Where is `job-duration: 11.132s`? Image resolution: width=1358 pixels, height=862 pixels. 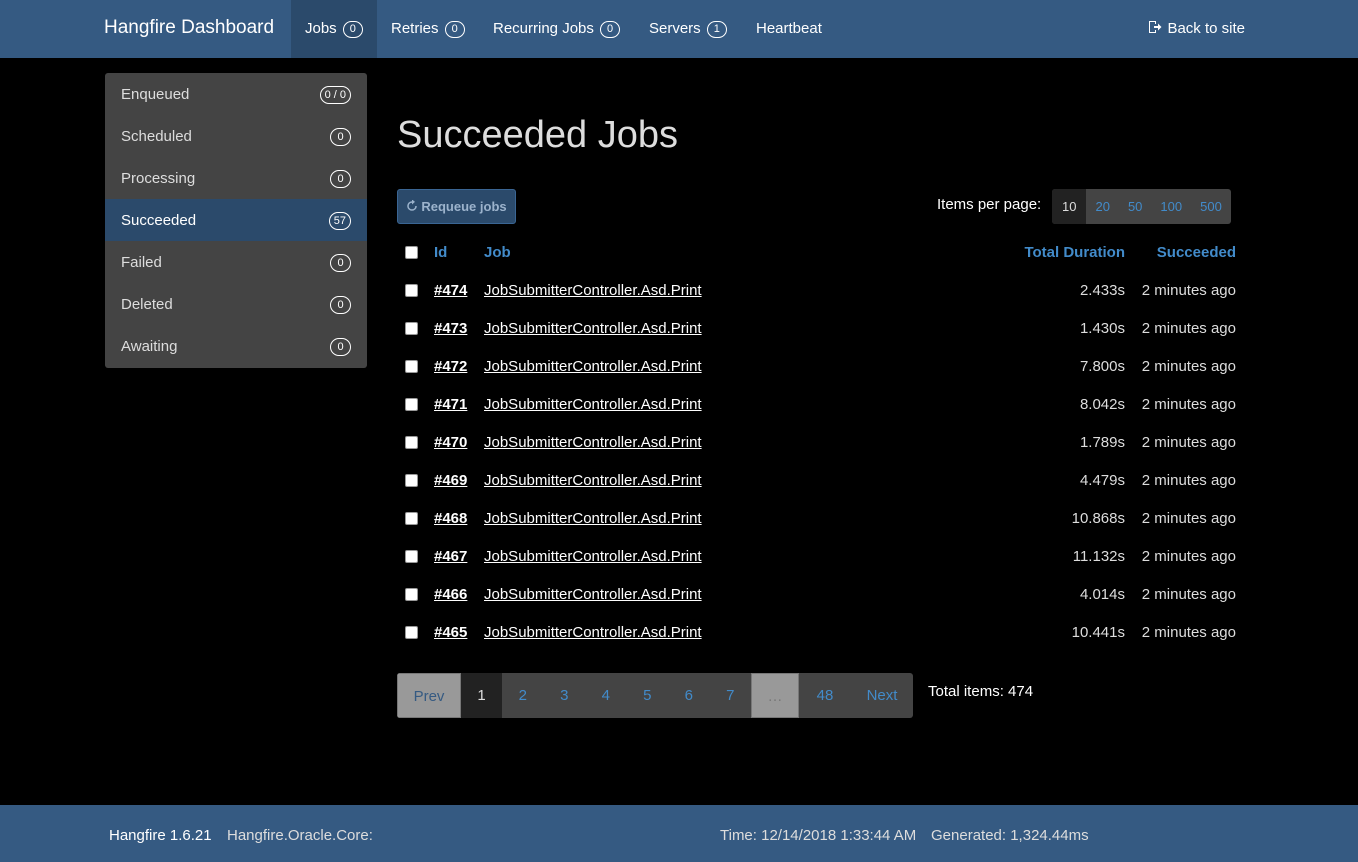
job-duration: 11.132s is located at coordinates (1098, 556).